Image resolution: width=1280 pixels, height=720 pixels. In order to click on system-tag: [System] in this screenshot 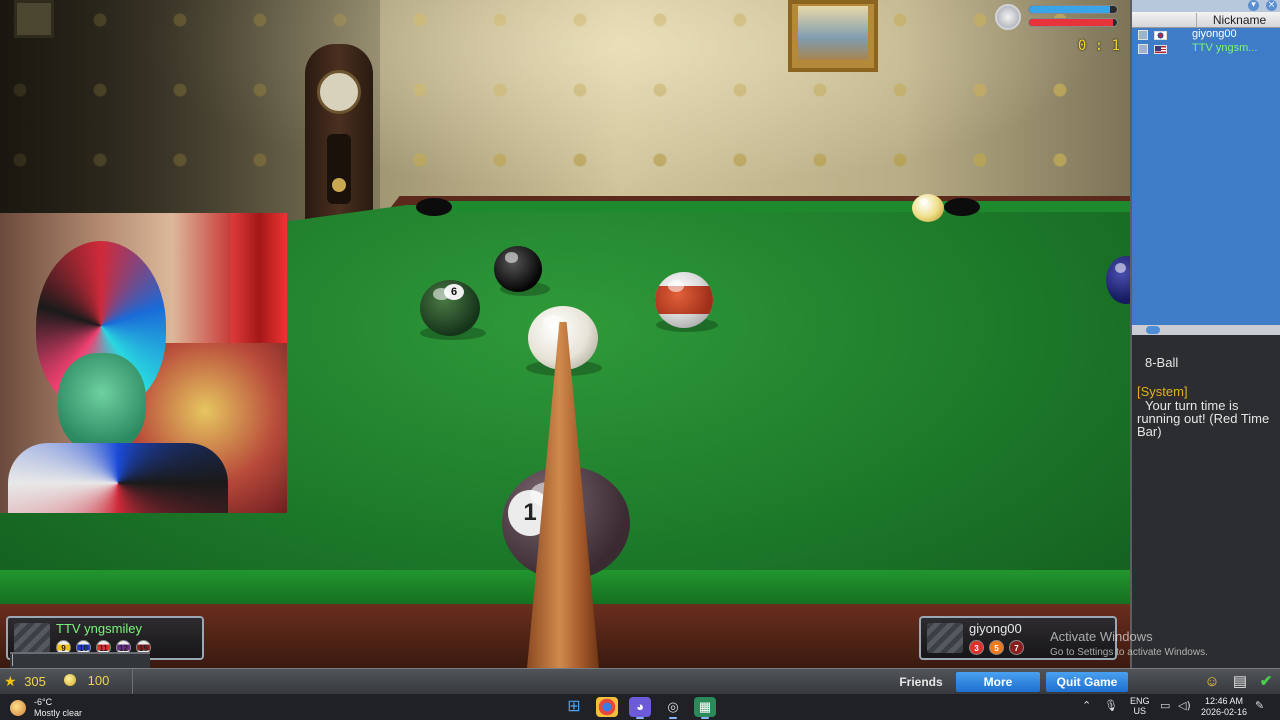, I will do `click(1162, 391)`.